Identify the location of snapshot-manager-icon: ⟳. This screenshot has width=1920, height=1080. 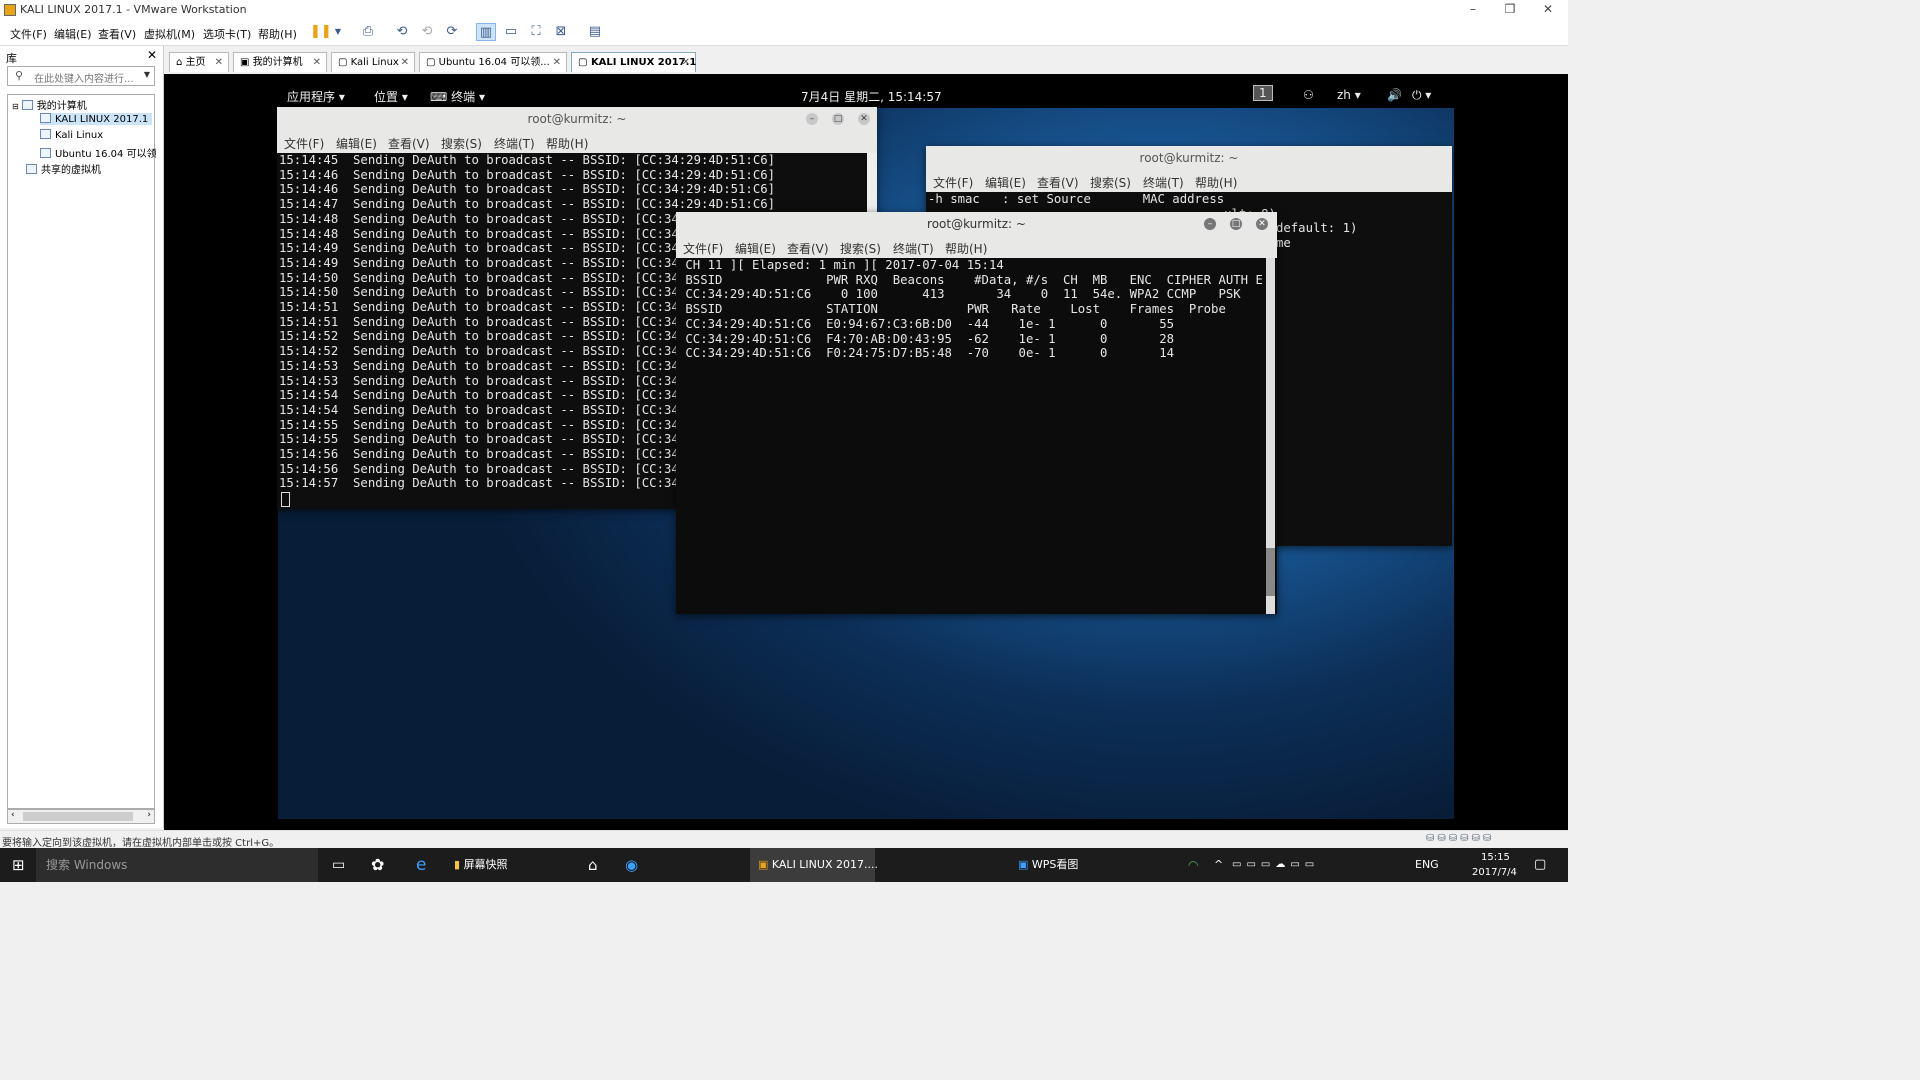
(452, 32).